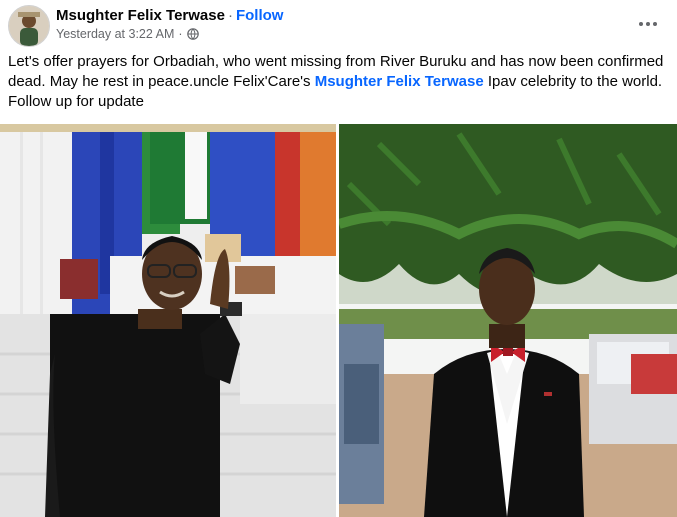 This screenshot has width=677, height=517. What do you see at coordinates (260, 15) in the screenshot?
I see `follow-button: Follow` at bounding box center [260, 15].